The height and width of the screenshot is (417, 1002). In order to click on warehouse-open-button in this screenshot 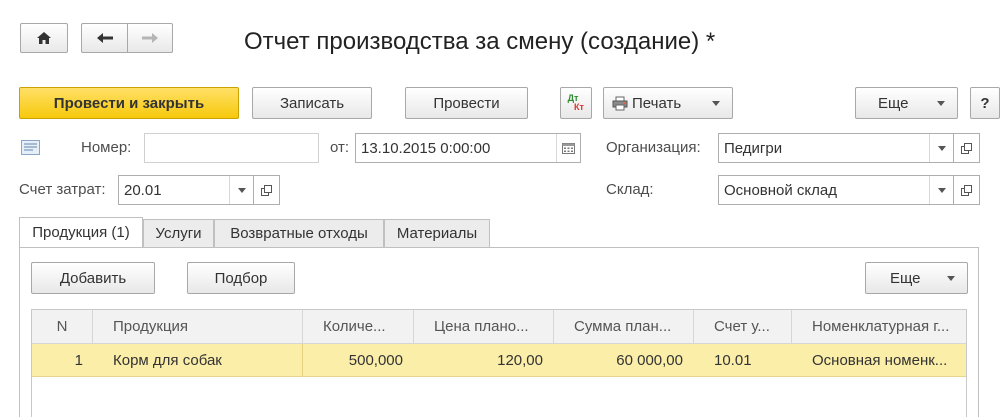, I will do `click(967, 190)`.